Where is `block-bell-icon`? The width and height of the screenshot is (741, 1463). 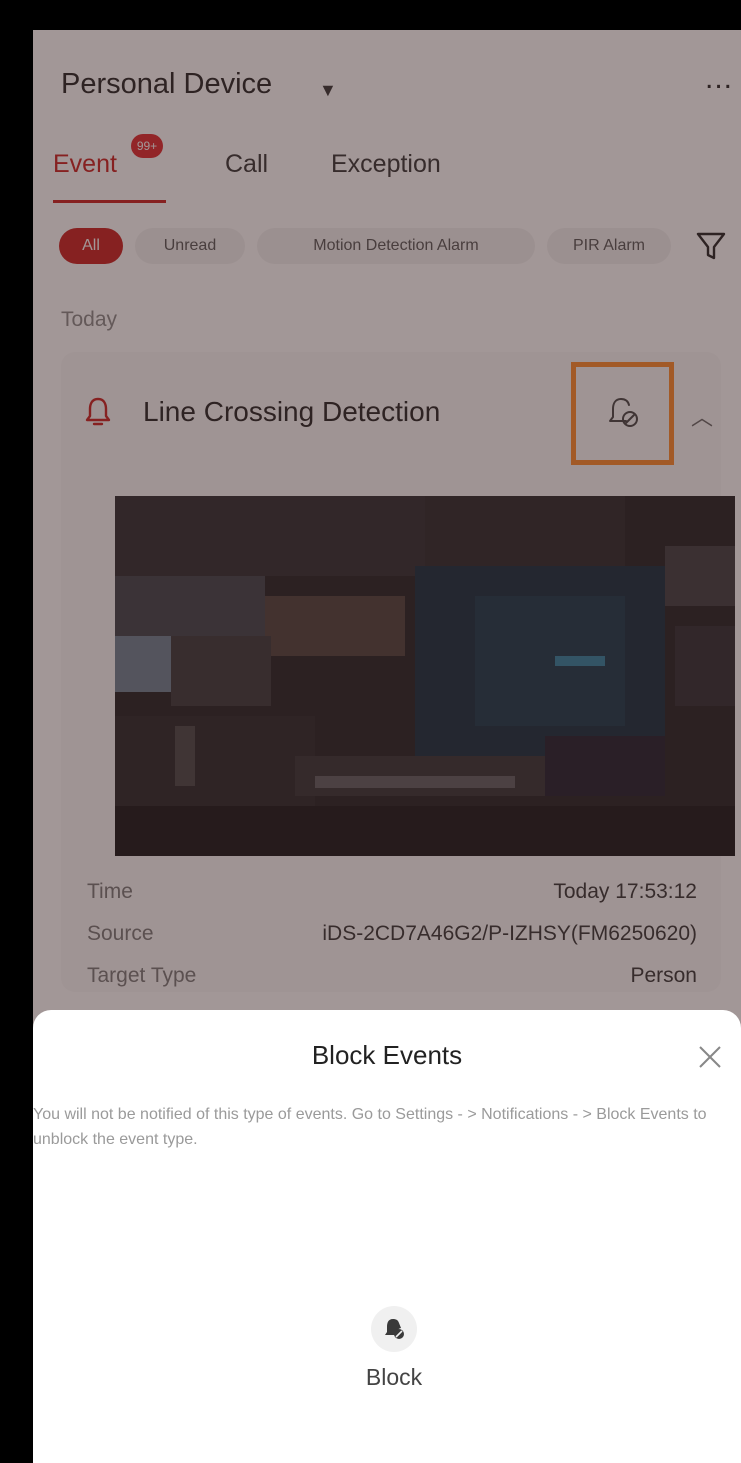 block-bell-icon is located at coordinates (394, 1329).